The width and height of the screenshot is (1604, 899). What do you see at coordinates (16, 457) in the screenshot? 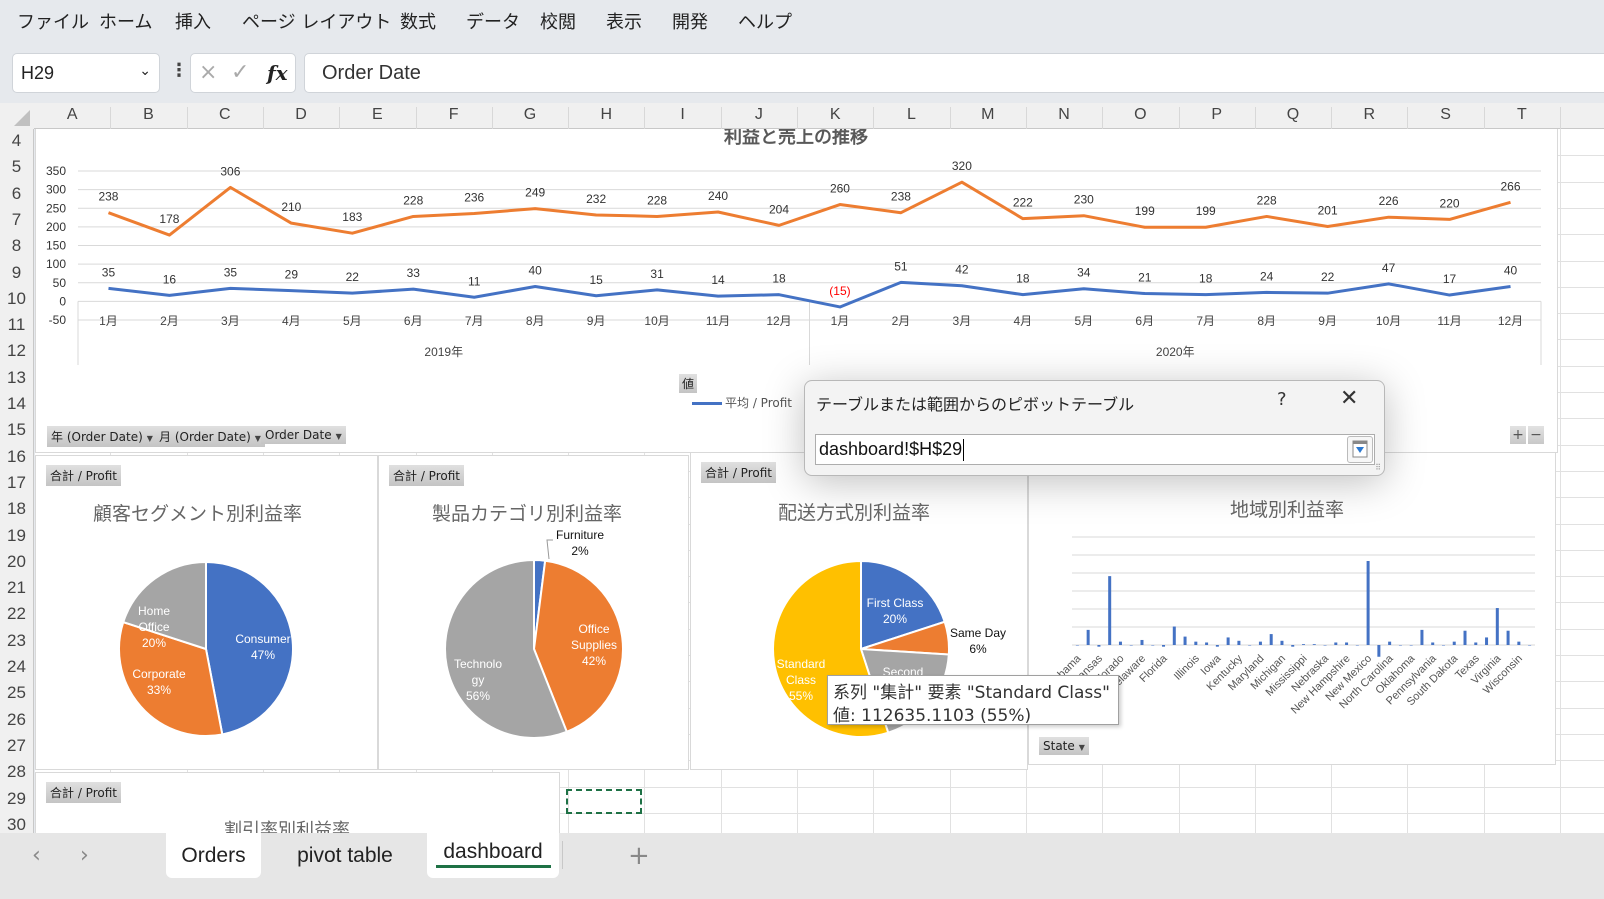
I see `row-header-16: 16` at bounding box center [16, 457].